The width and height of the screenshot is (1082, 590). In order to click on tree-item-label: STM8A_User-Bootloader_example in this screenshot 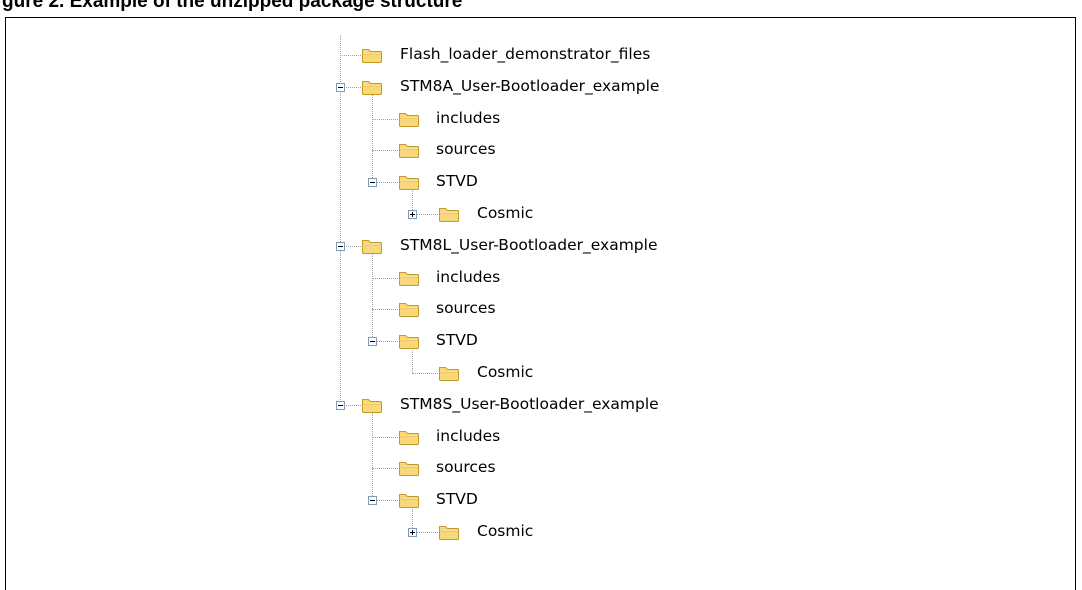, I will do `click(529, 86)`.